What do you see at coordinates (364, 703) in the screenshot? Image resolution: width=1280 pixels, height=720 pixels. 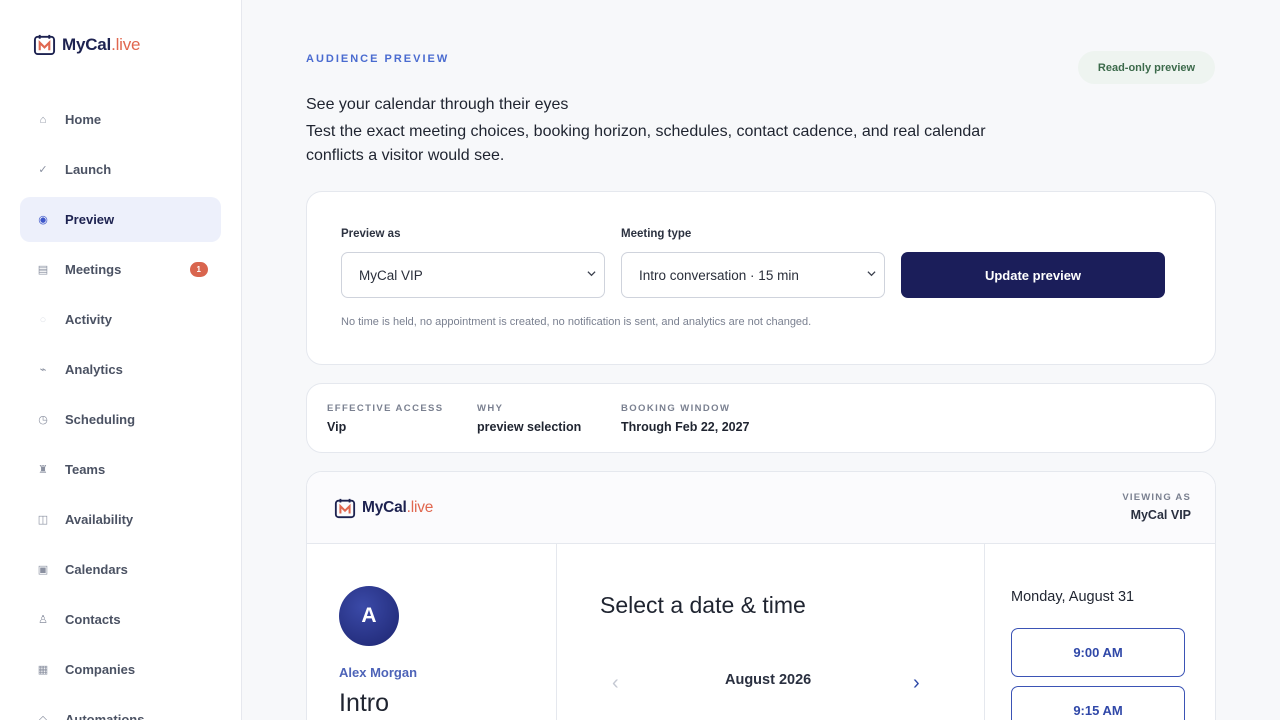 I see `event-title: Intro` at bounding box center [364, 703].